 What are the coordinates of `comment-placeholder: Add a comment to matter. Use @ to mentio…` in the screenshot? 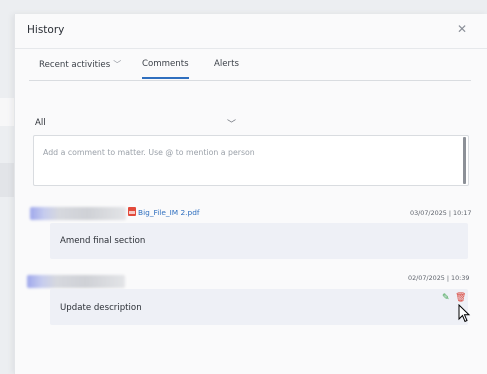 It's located at (149, 152).